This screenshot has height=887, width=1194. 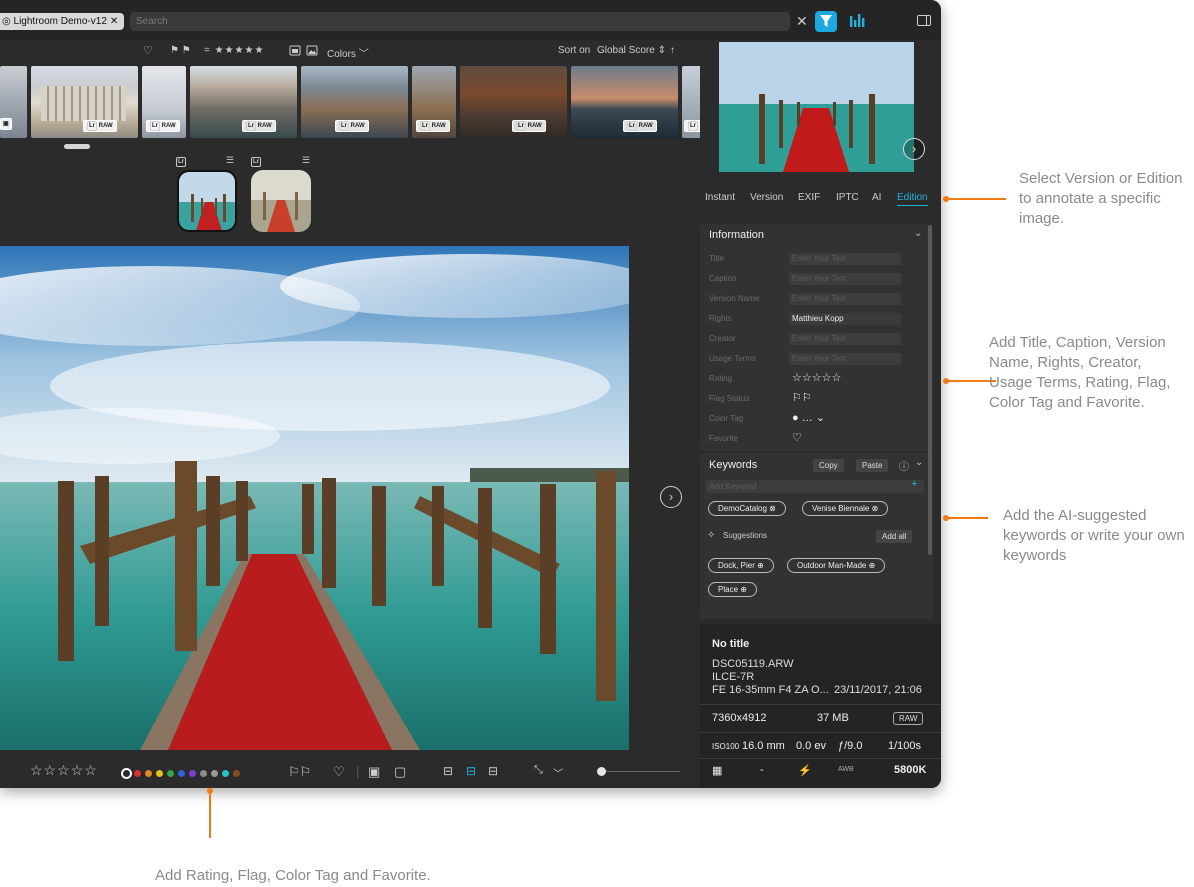 I want to click on version-name-field: Enter Your Text, so click(x=845, y=299).